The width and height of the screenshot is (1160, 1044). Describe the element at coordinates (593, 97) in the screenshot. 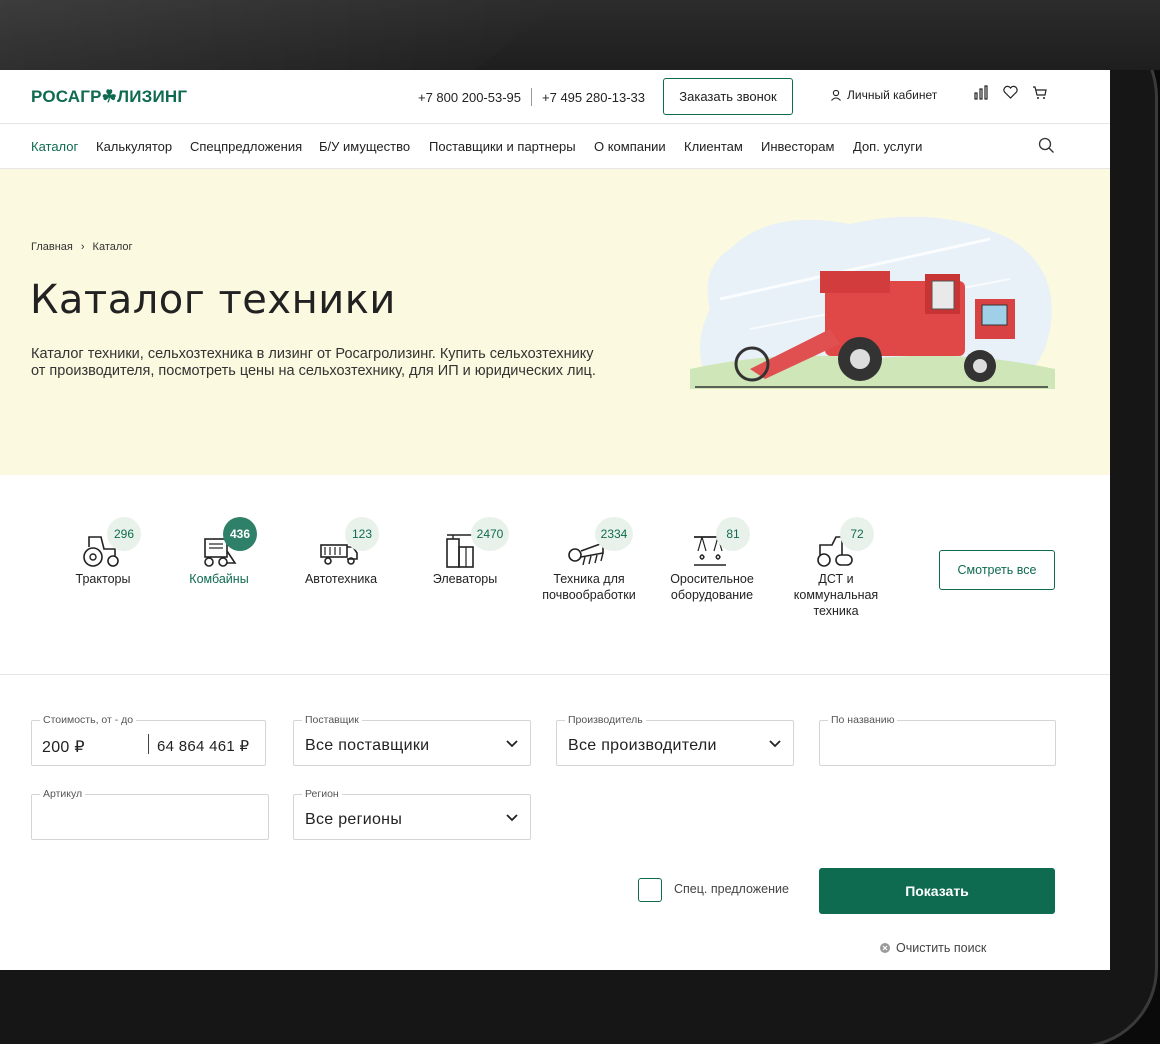

I see `phone-2: +7 495 280-13-33` at that location.